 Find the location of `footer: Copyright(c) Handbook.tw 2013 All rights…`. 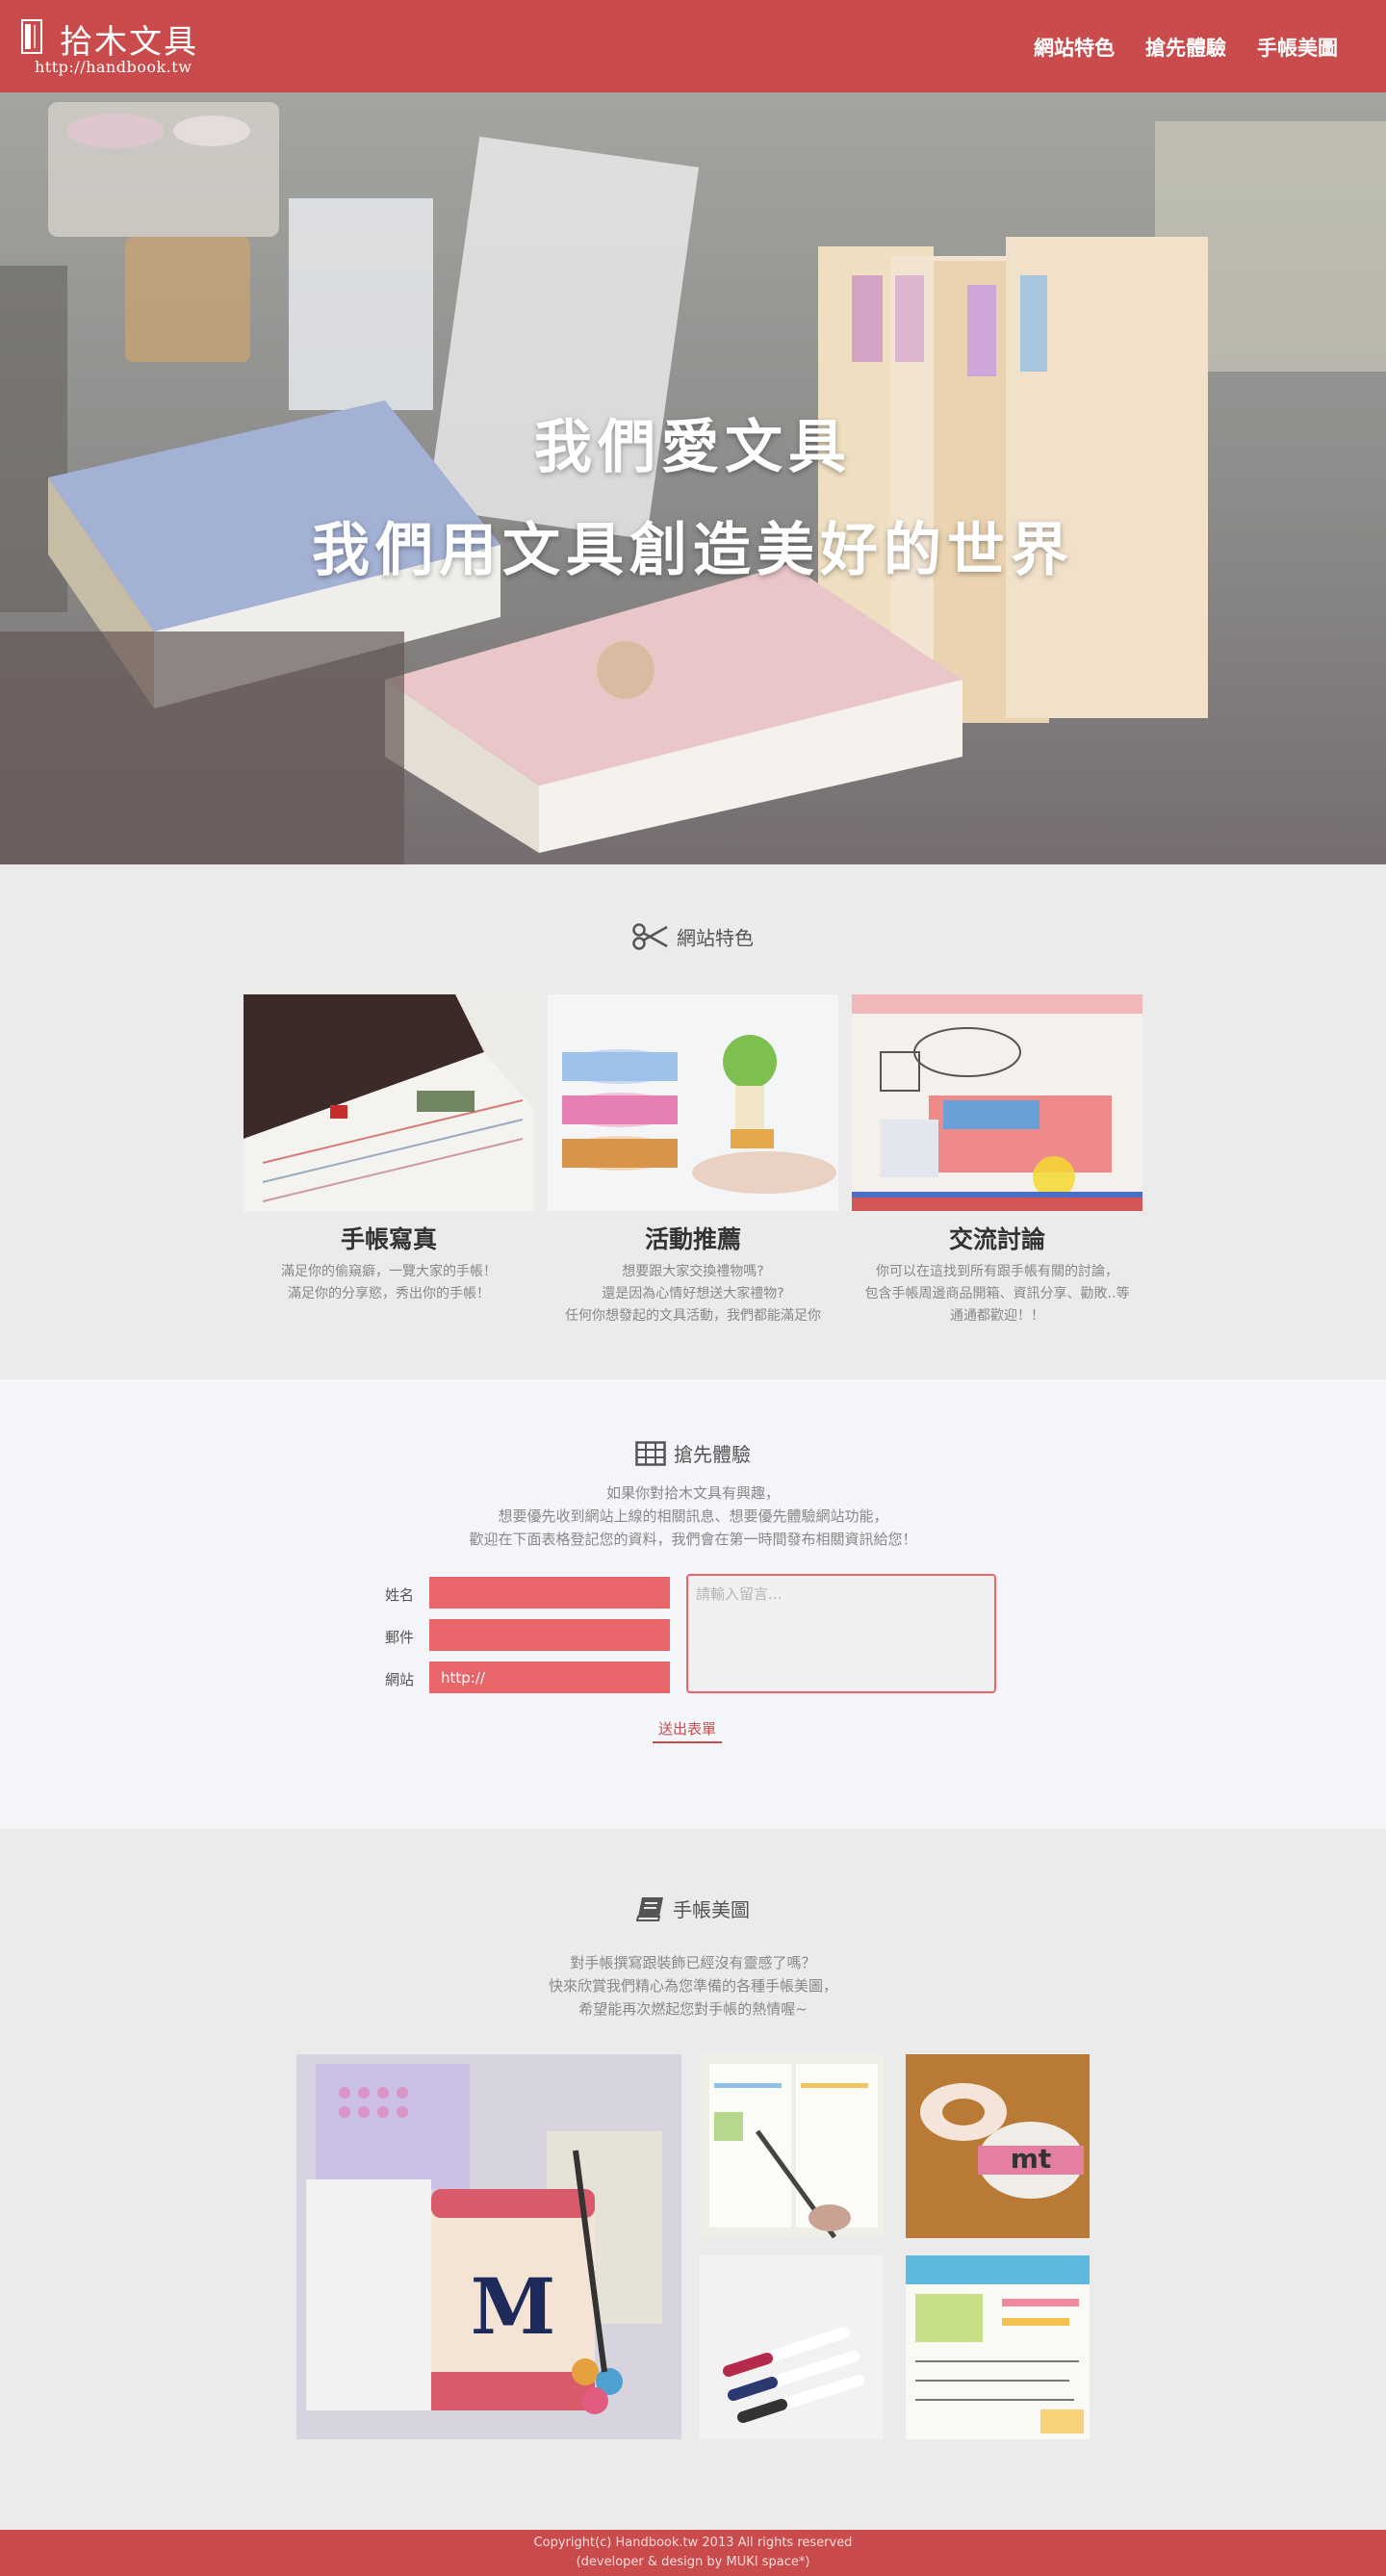

footer: Copyright(c) Handbook.tw 2013 All rights… is located at coordinates (693, 2553).